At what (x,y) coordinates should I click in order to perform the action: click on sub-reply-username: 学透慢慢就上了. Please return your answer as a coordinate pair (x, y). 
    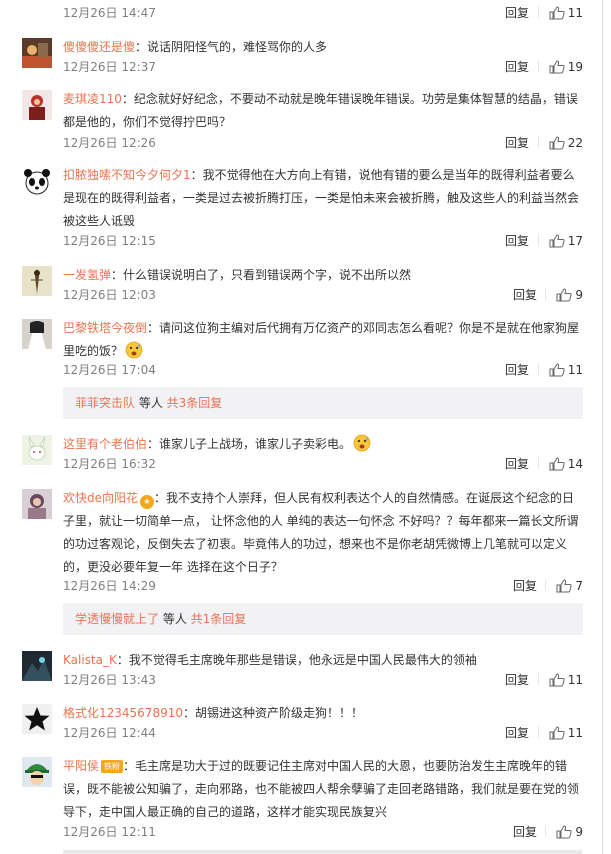
    Looking at the image, I should click on (117, 619).